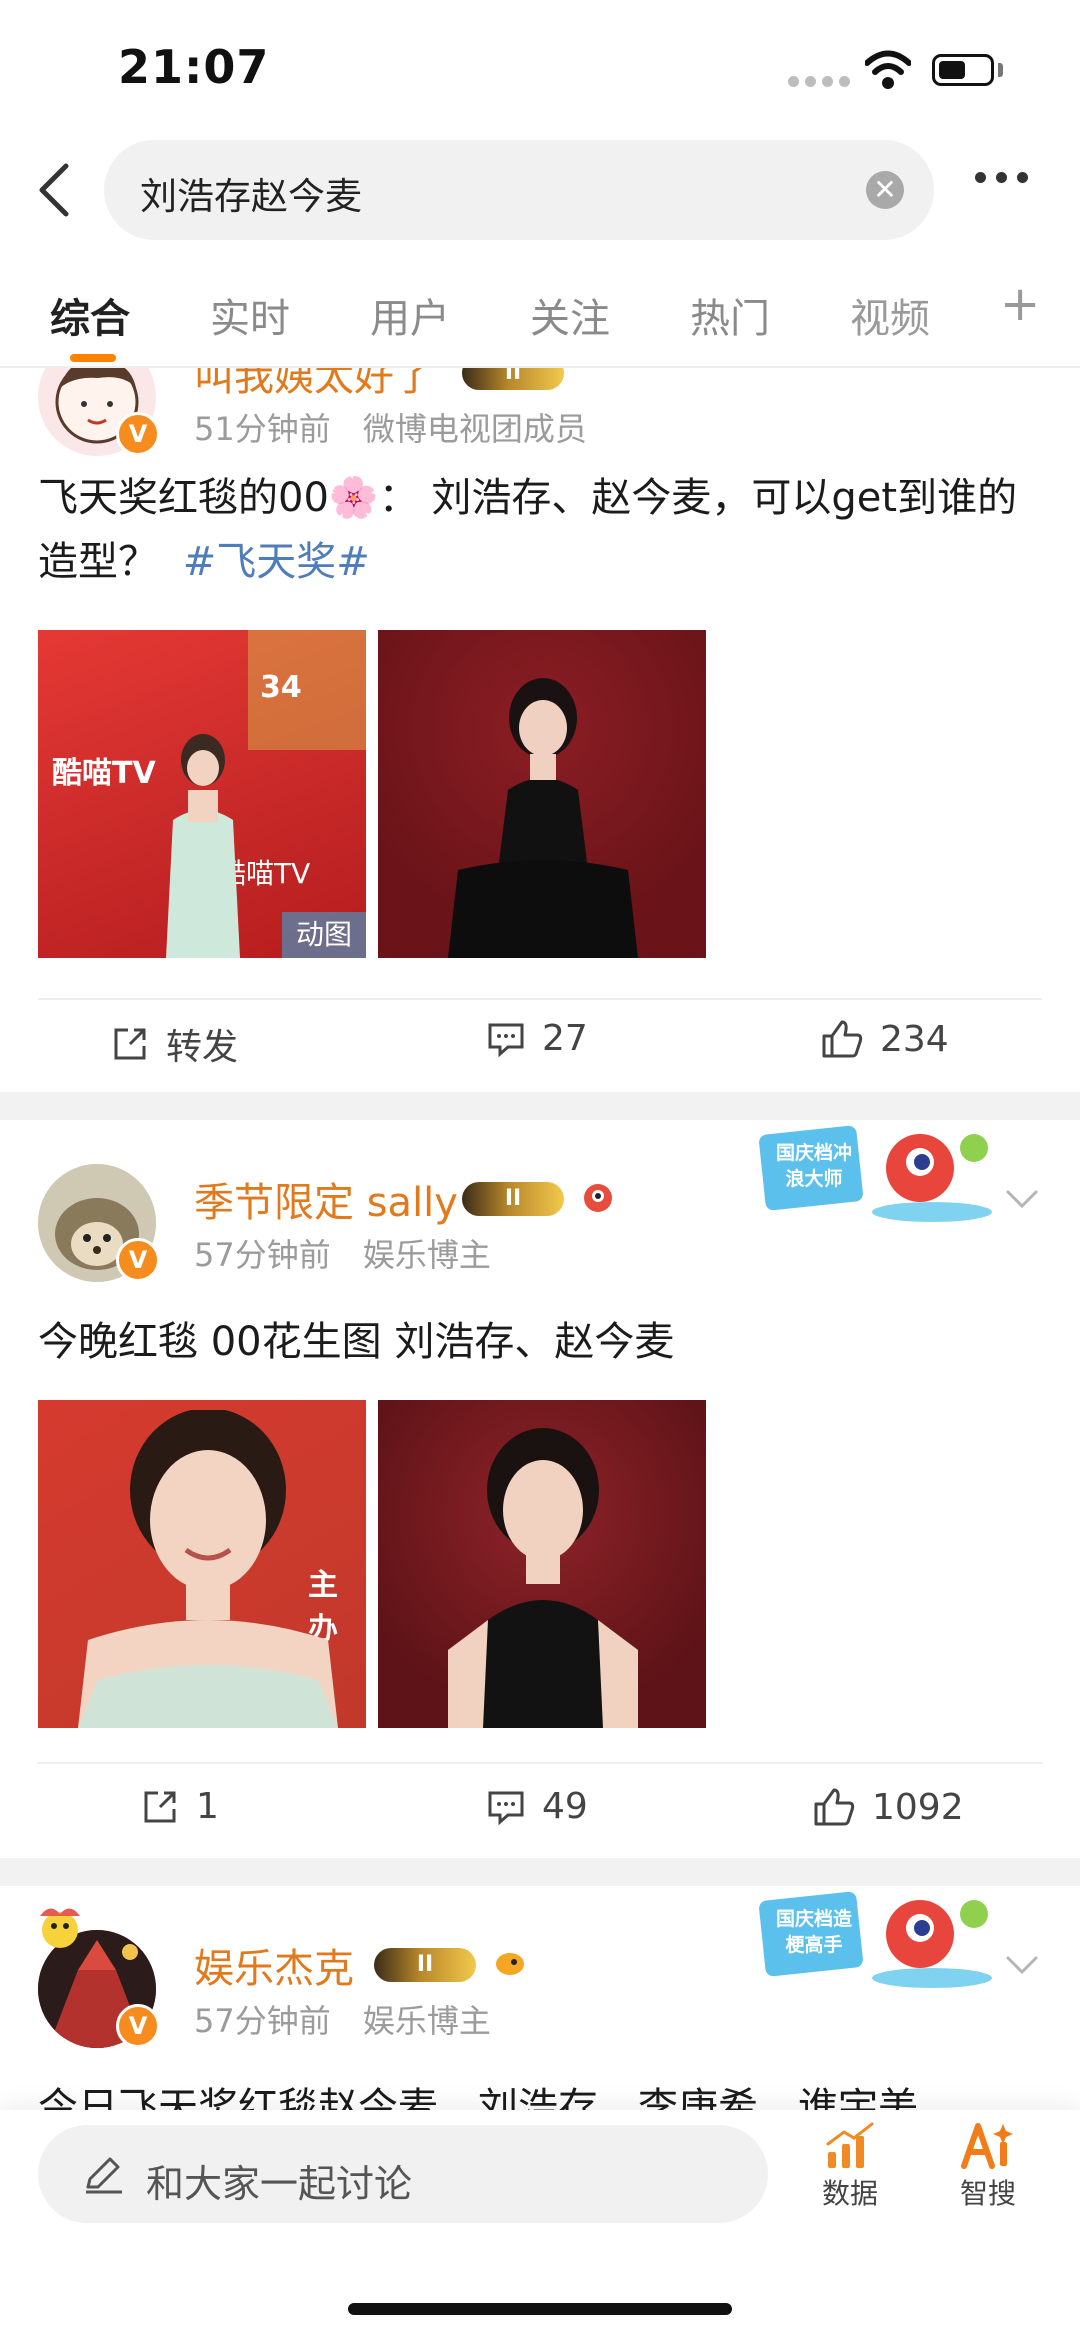  I want to click on mascot-icon, so click(598, 1198).